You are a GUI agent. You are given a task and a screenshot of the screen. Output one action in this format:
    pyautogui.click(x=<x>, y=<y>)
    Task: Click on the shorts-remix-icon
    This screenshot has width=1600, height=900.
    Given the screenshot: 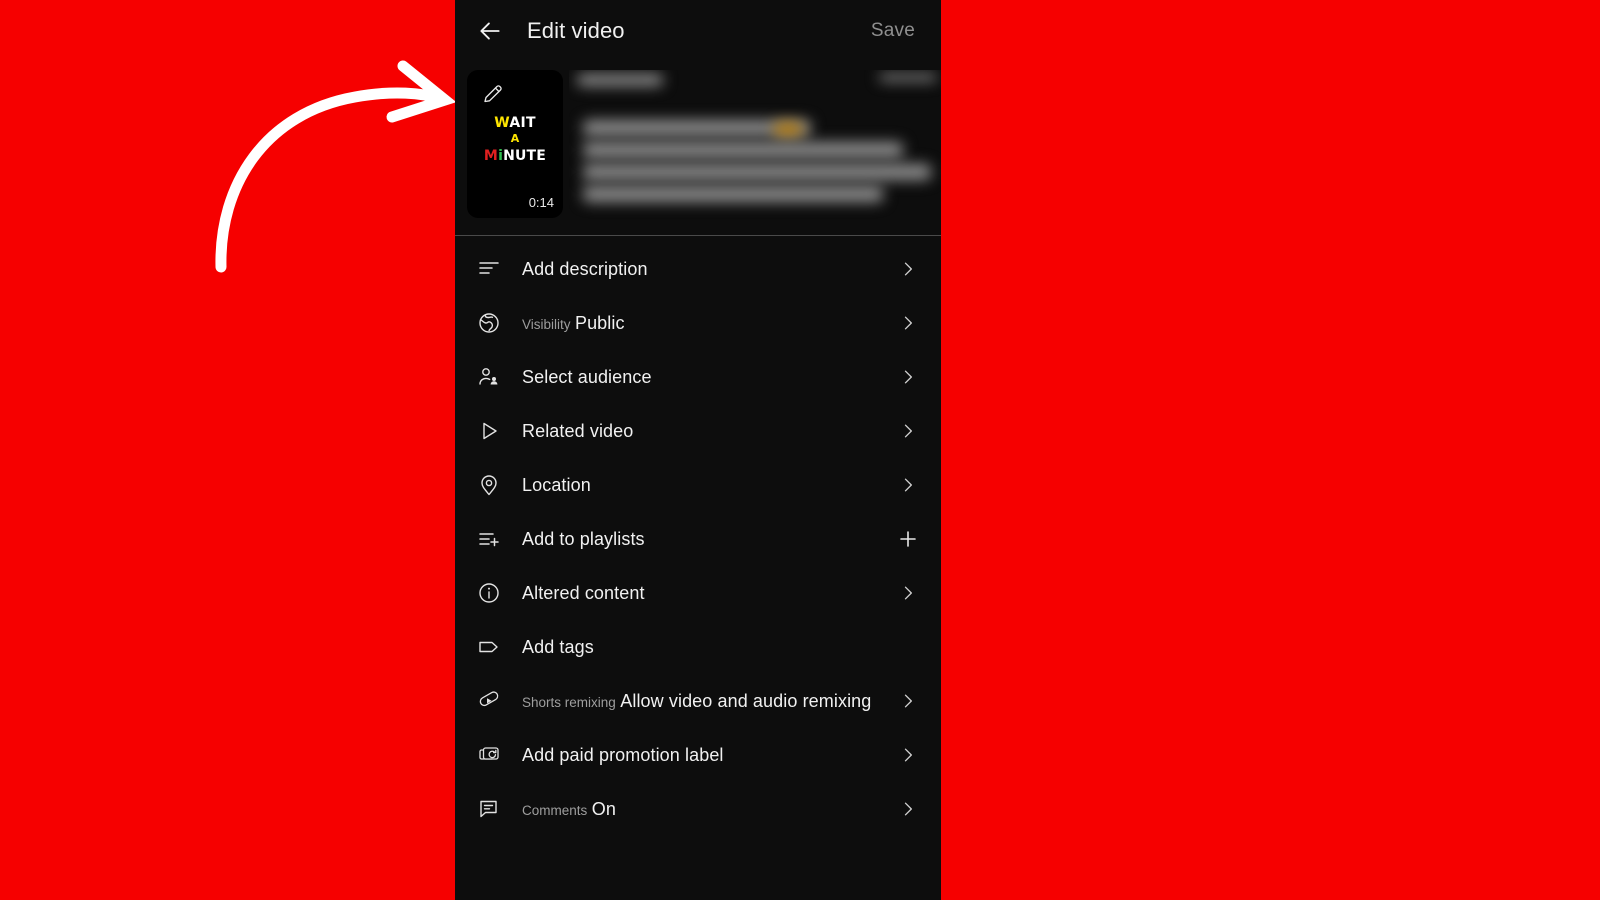 What is the action you would take?
    pyautogui.click(x=489, y=701)
    